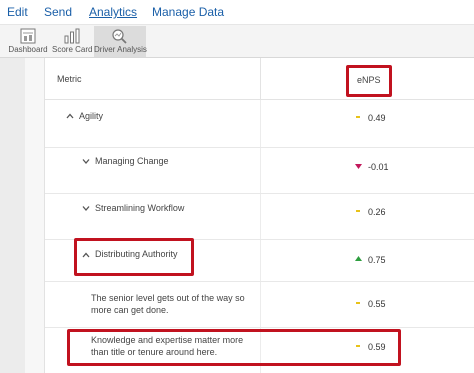  Describe the element at coordinates (377, 118) in the screenshot. I see `enps-value: 0.49` at that location.